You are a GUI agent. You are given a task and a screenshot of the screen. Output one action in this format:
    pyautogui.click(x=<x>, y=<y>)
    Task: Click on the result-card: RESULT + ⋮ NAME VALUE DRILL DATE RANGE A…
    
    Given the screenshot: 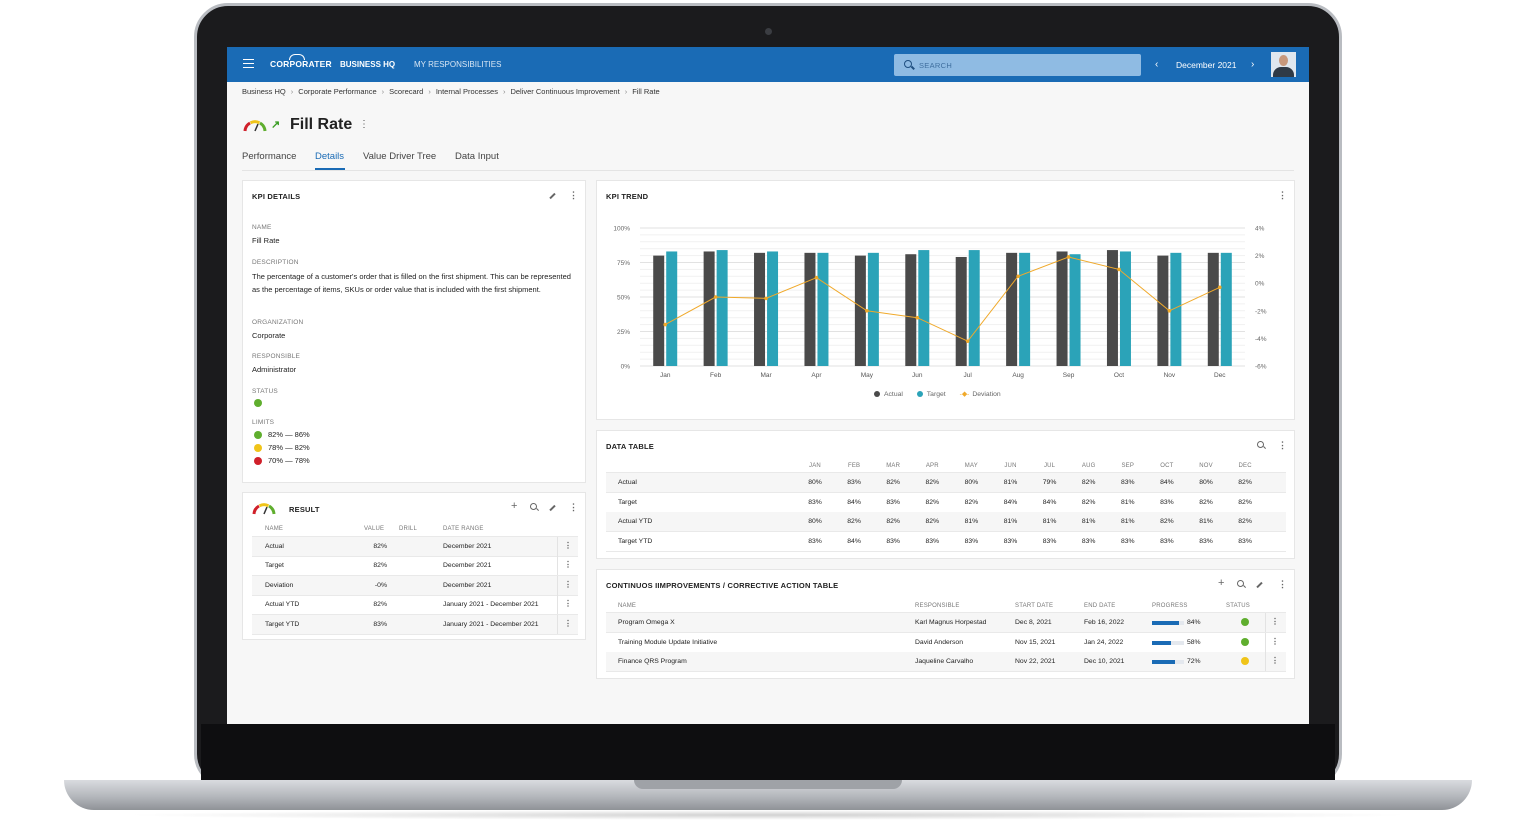 What is the action you would take?
    pyautogui.click(x=414, y=566)
    